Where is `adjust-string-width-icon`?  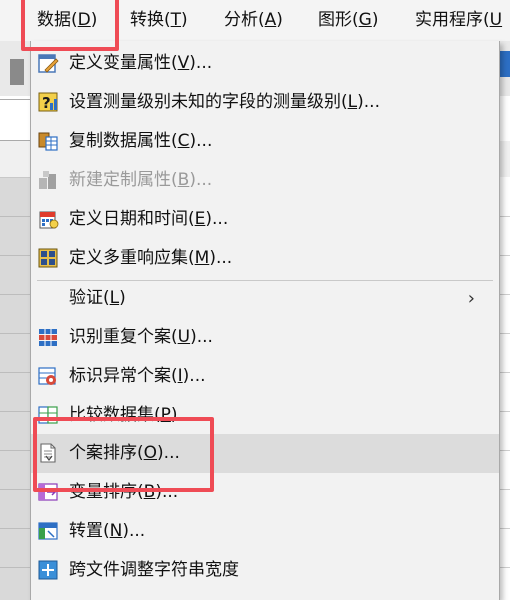 adjust-string-width-icon is located at coordinates (48, 570).